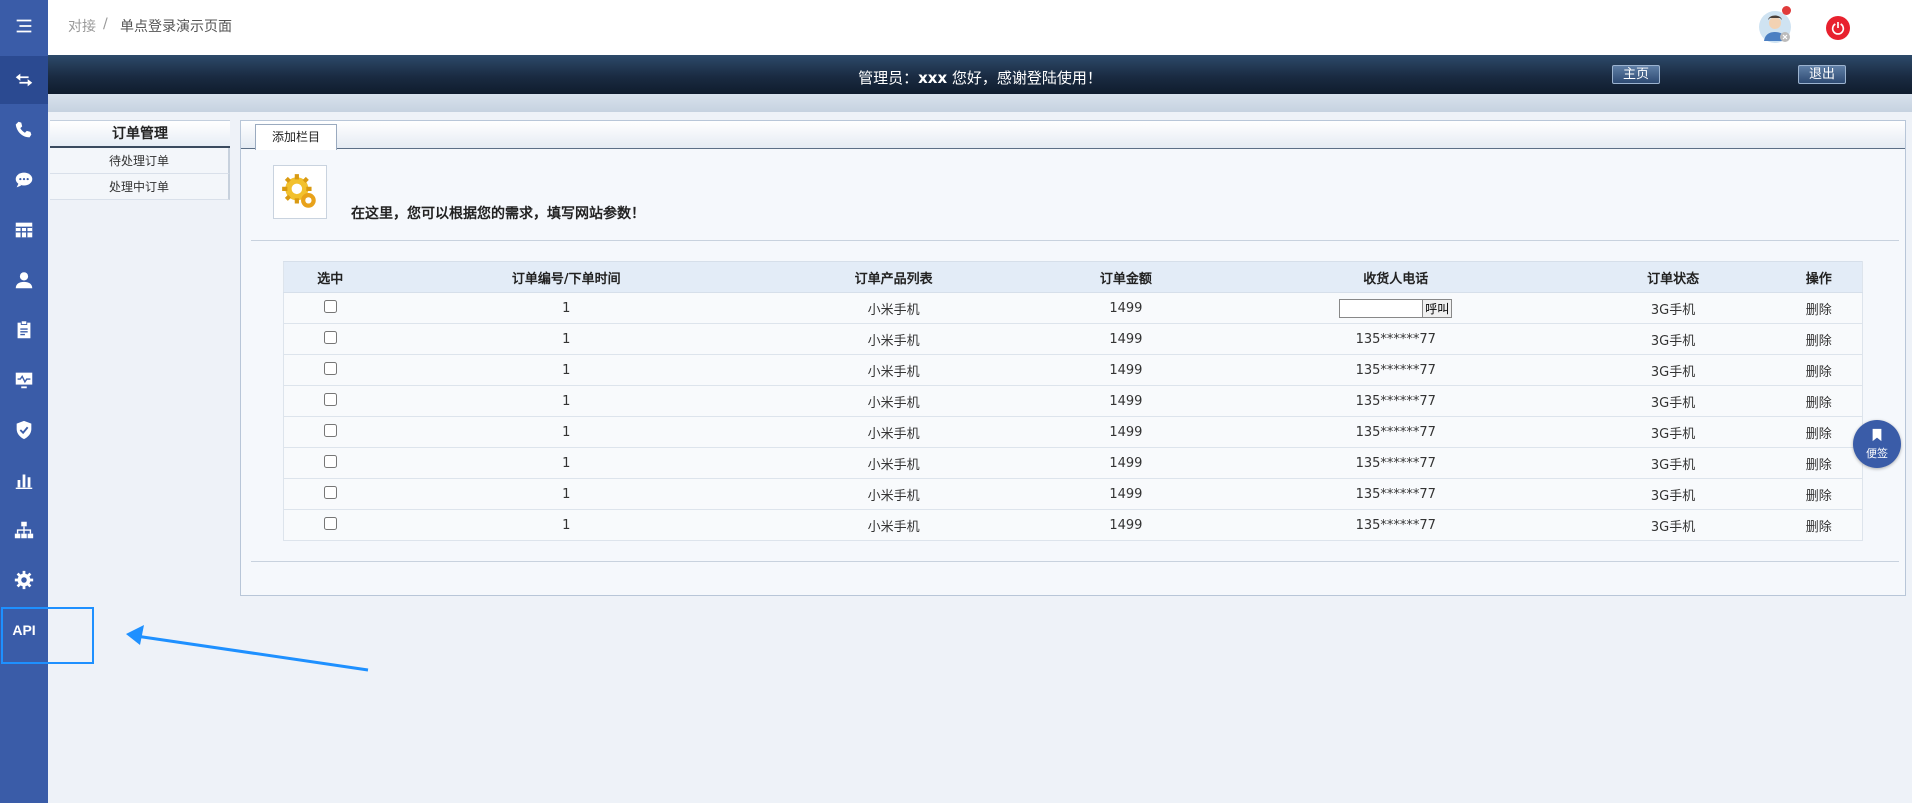 Image resolution: width=1912 pixels, height=803 pixels. I want to click on phone-cell: 呼叫, so click(1395, 308).